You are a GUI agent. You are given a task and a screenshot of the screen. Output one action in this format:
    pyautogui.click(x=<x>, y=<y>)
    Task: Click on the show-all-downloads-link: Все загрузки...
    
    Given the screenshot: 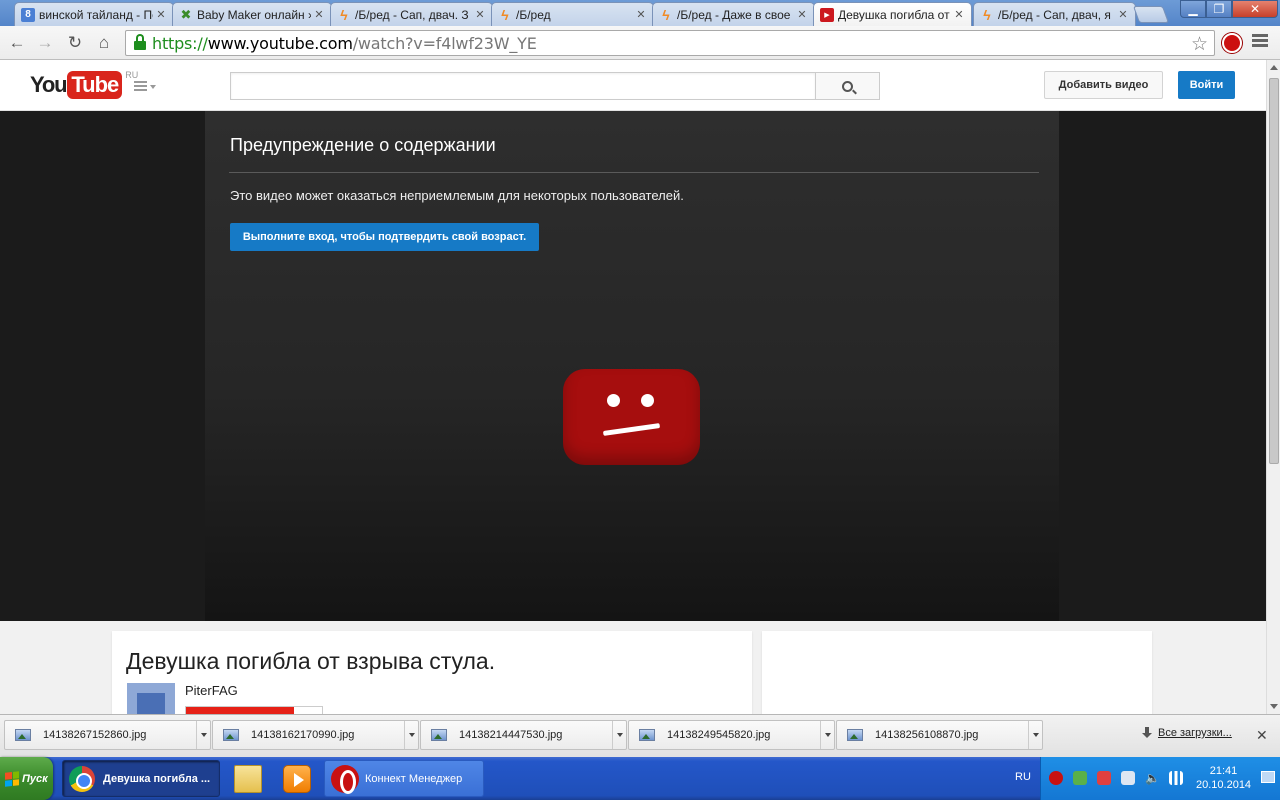 What is the action you would take?
    pyautogui.click(x=1187, y=733)
    